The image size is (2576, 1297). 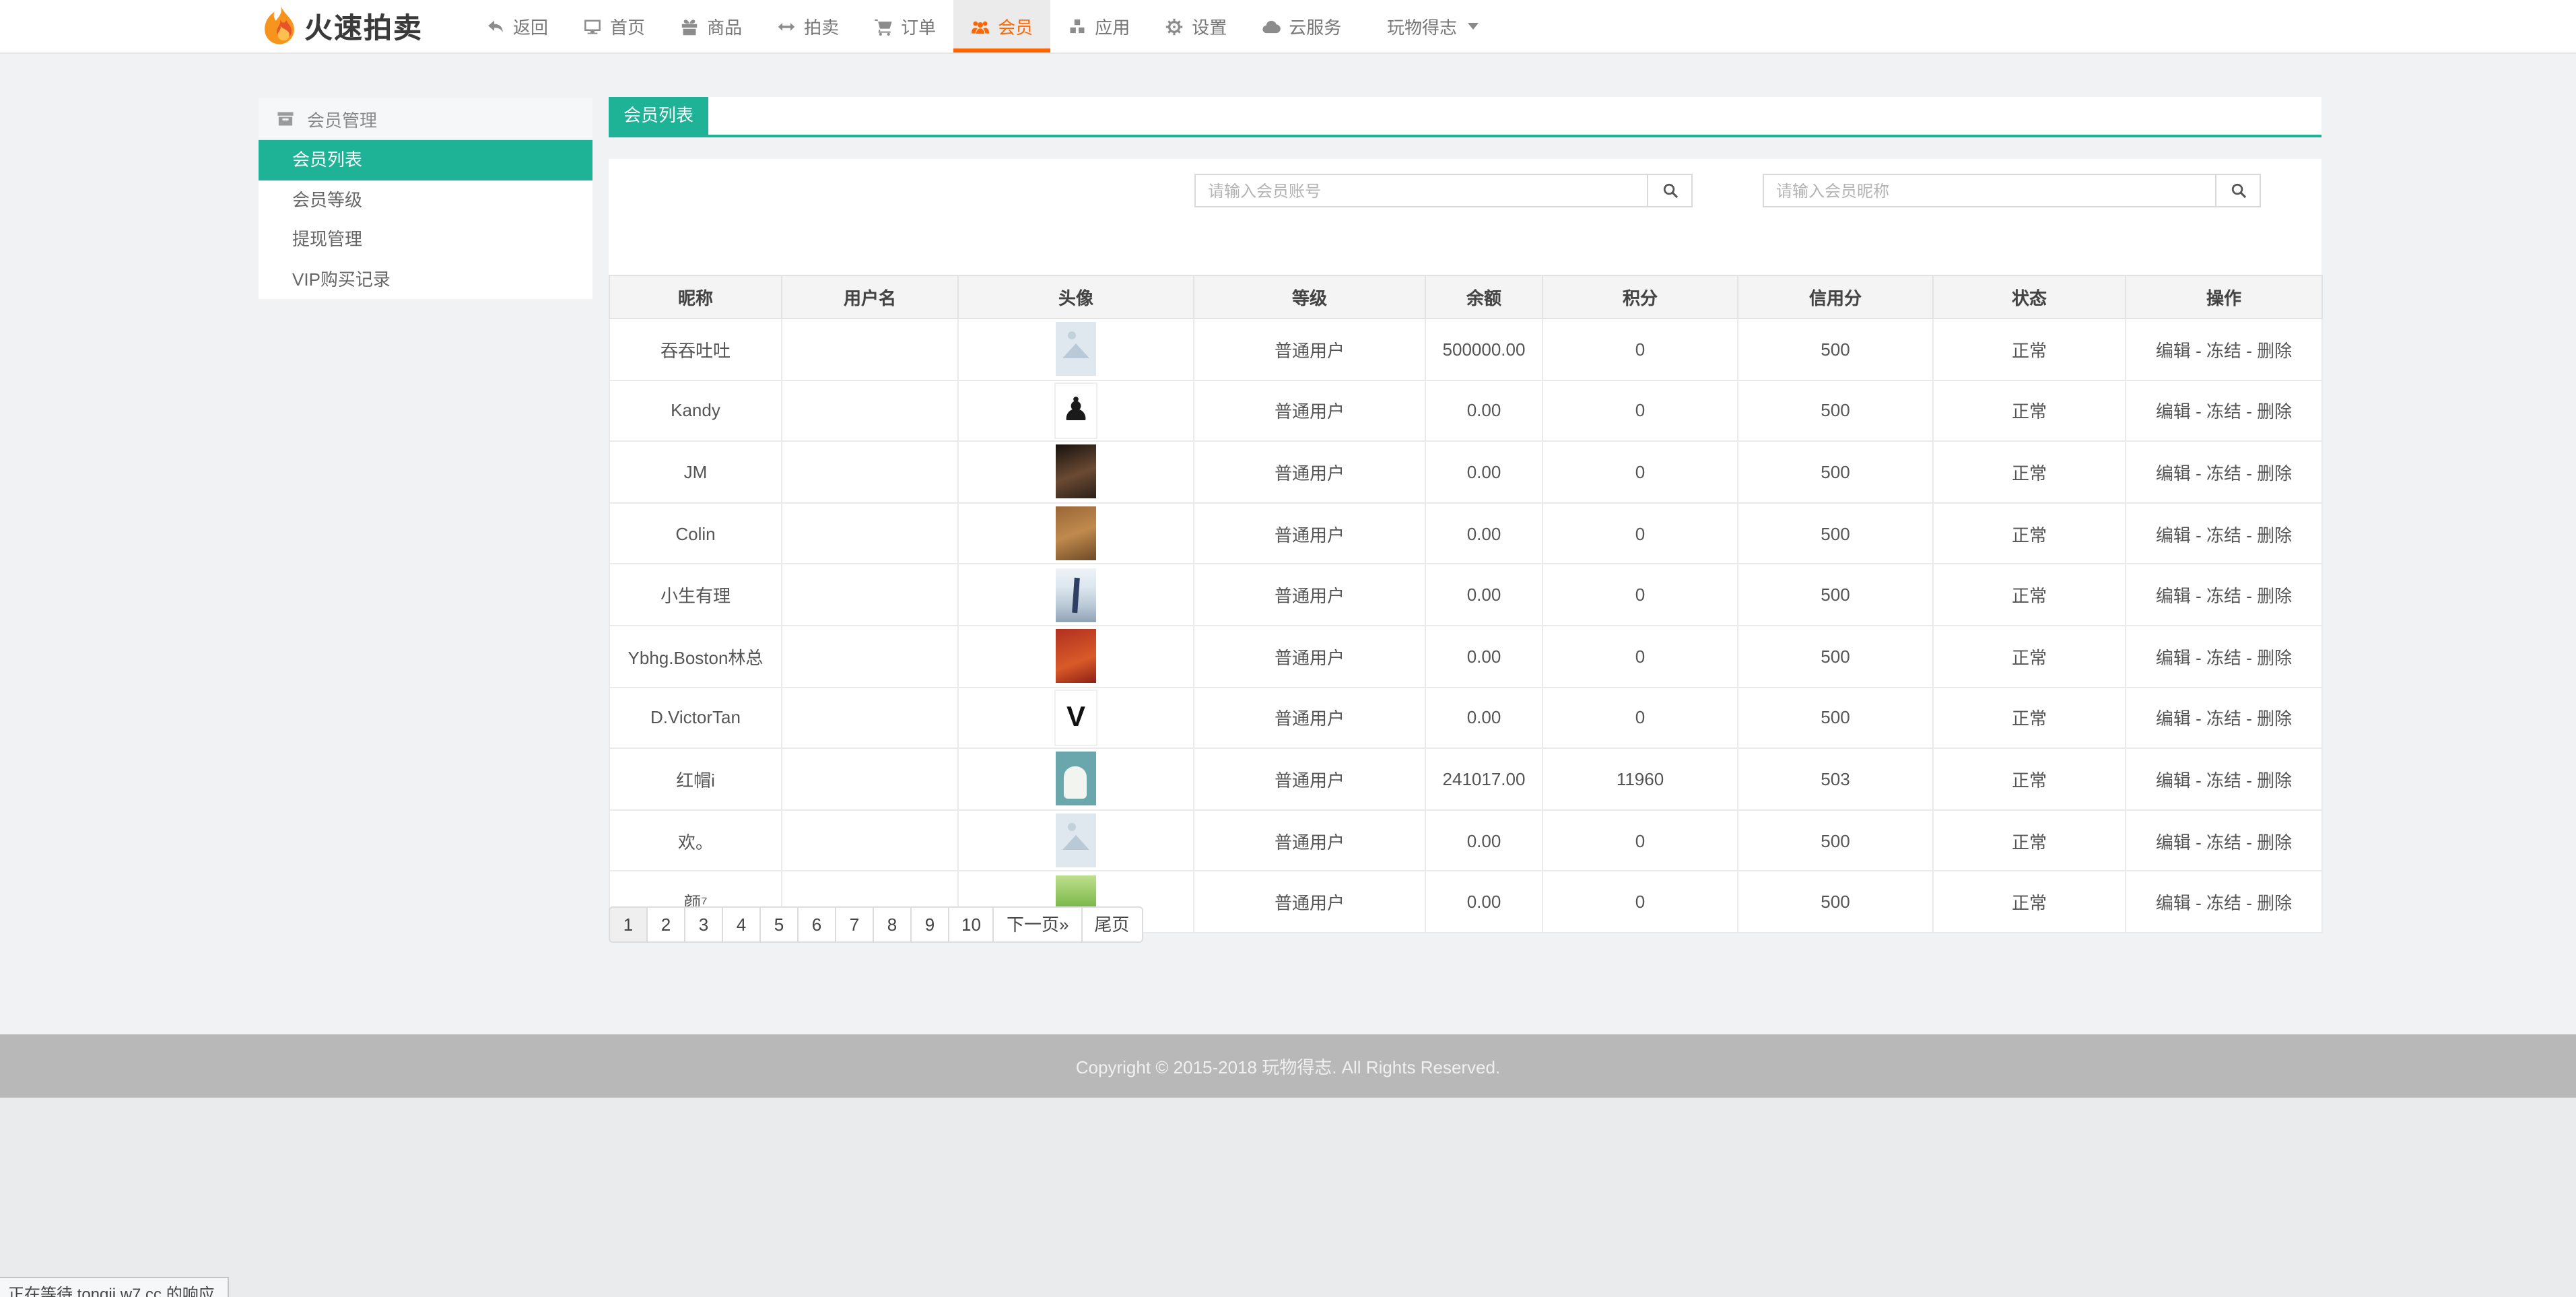 What do you see at coordinates (905, 26) in the screenshot?
I see `nav-item-orders: 订单` at bounding box center [905, 26].